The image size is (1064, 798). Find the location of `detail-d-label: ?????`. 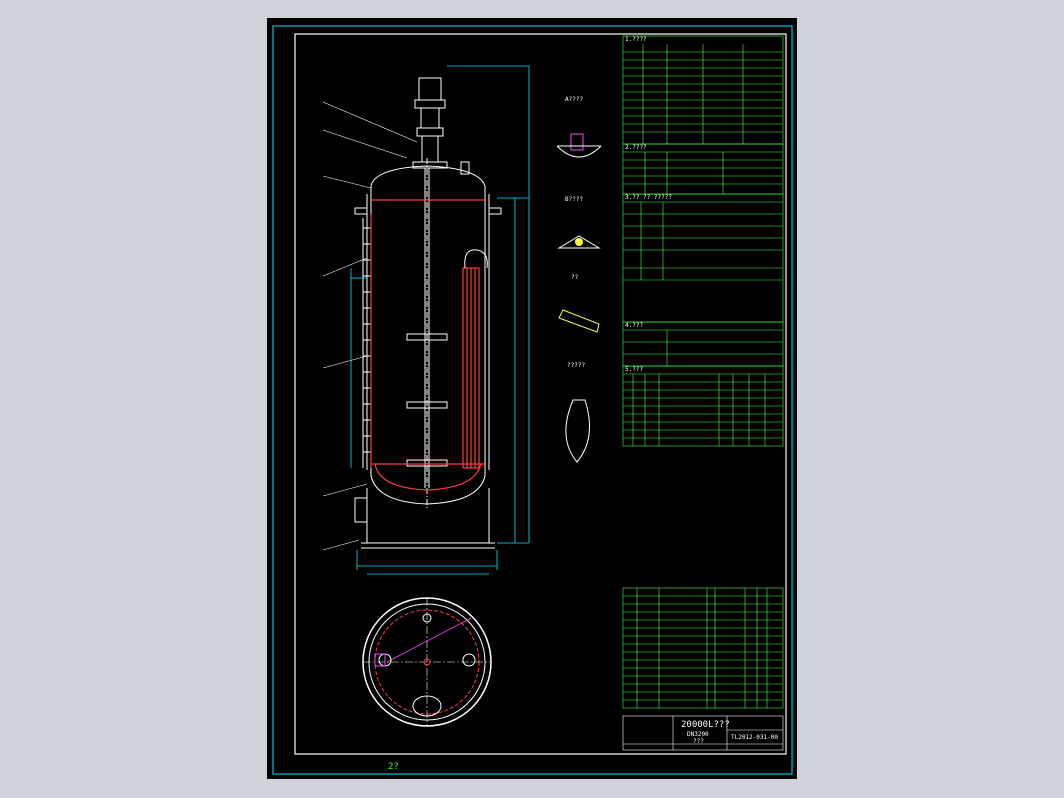

detail-d-label: ????? is located at coordinates (576, 365).